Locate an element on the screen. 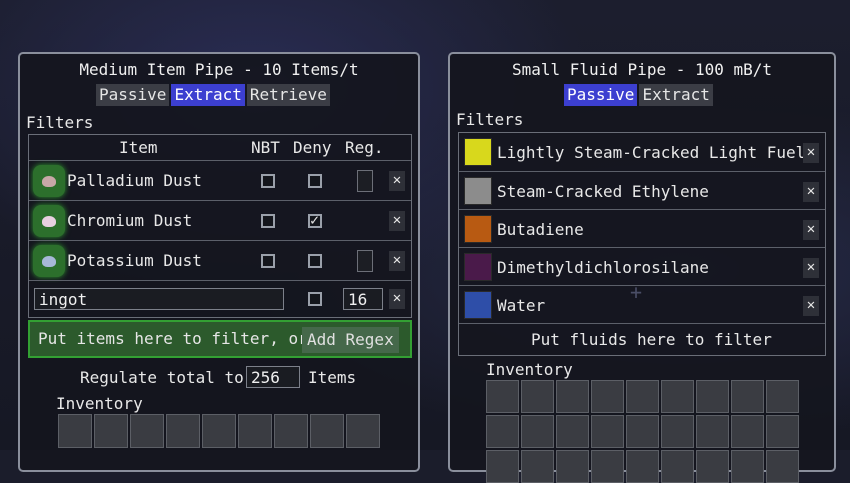  item-name: Chromium Dust is located at coordinates (130, 220).